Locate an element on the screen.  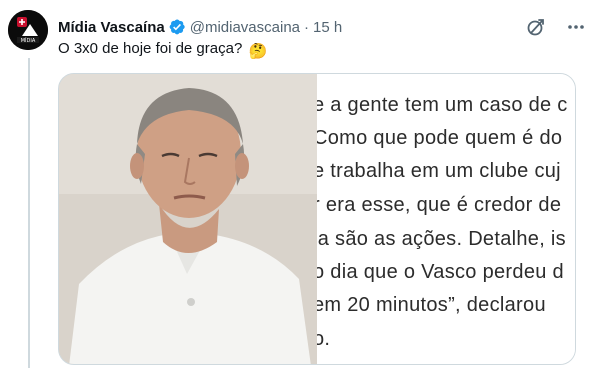
verified-badge-icon is located at coordinates (177, 27).